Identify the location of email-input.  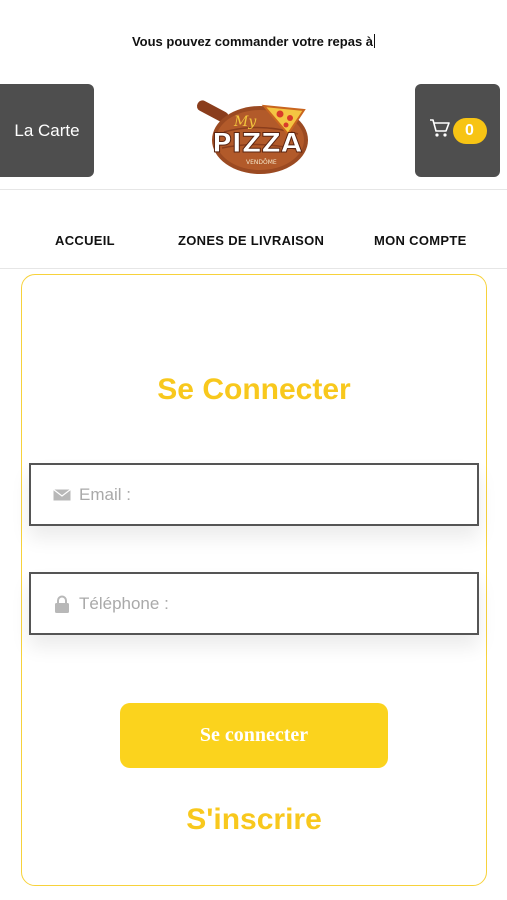
(259, 494).